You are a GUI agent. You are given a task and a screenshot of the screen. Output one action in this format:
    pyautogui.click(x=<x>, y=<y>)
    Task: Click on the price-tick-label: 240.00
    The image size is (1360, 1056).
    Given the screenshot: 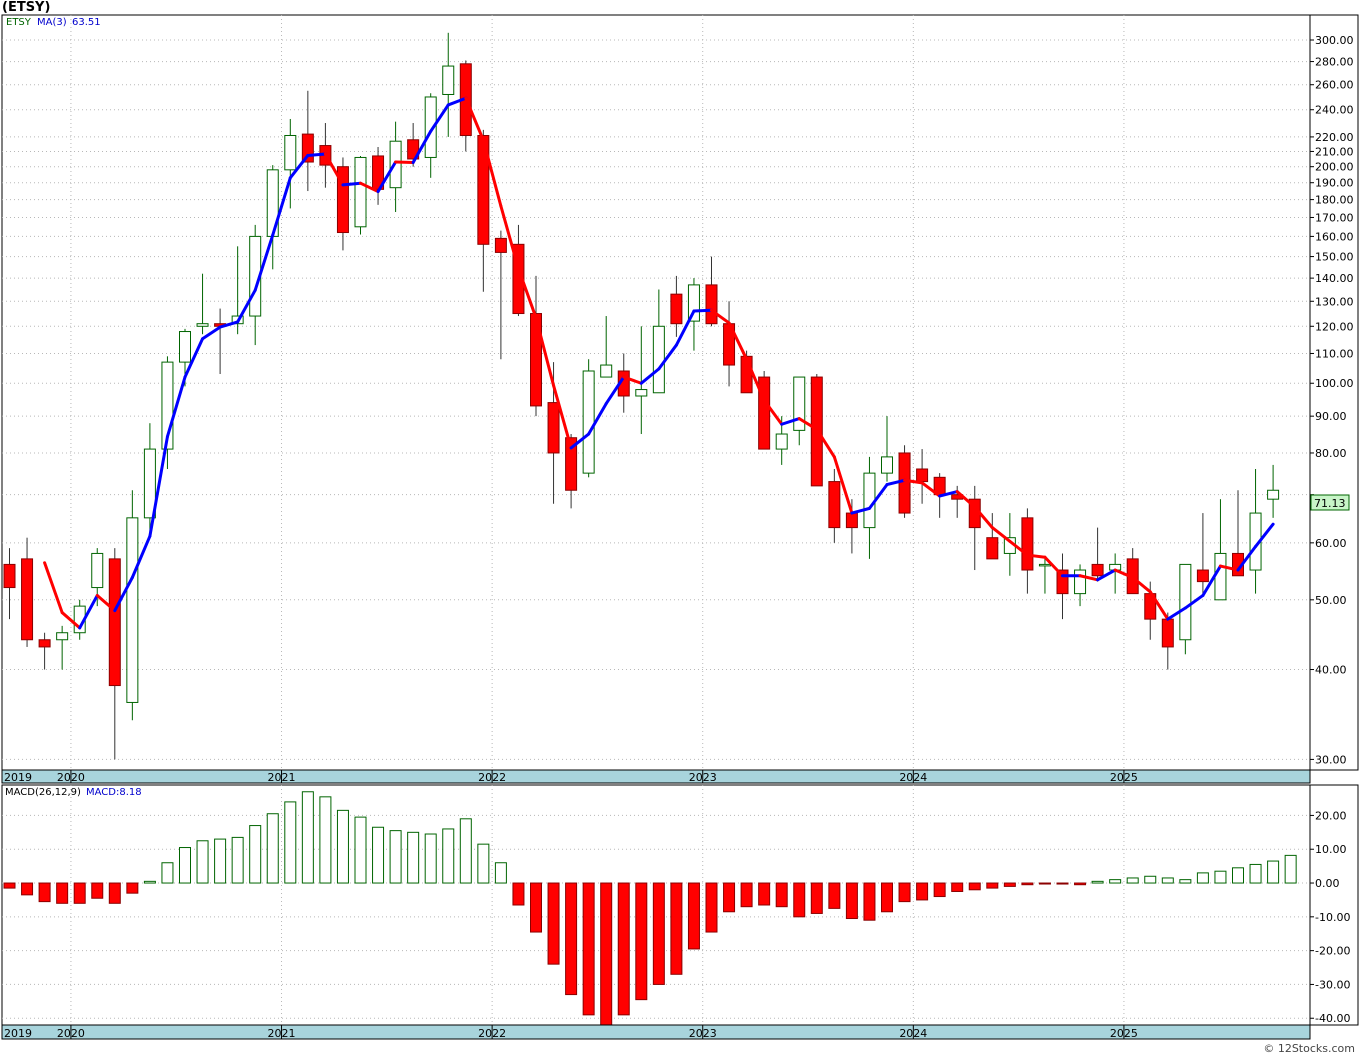 What is the action you would take?
    pyautogui.click(x=1334, y=110)
    